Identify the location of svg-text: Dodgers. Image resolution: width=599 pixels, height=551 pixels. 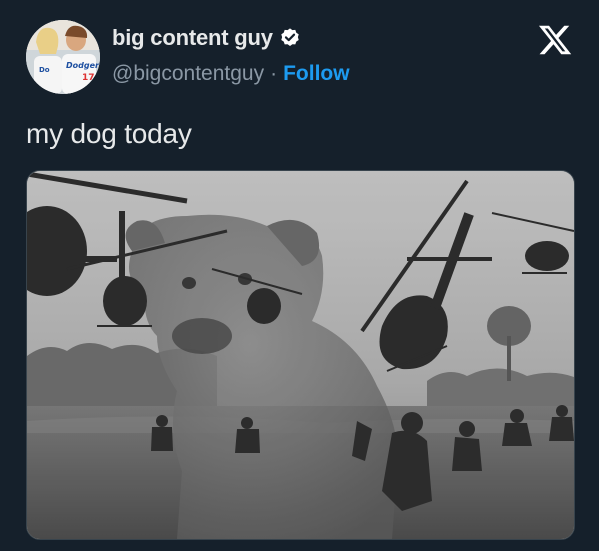
(83, 65).